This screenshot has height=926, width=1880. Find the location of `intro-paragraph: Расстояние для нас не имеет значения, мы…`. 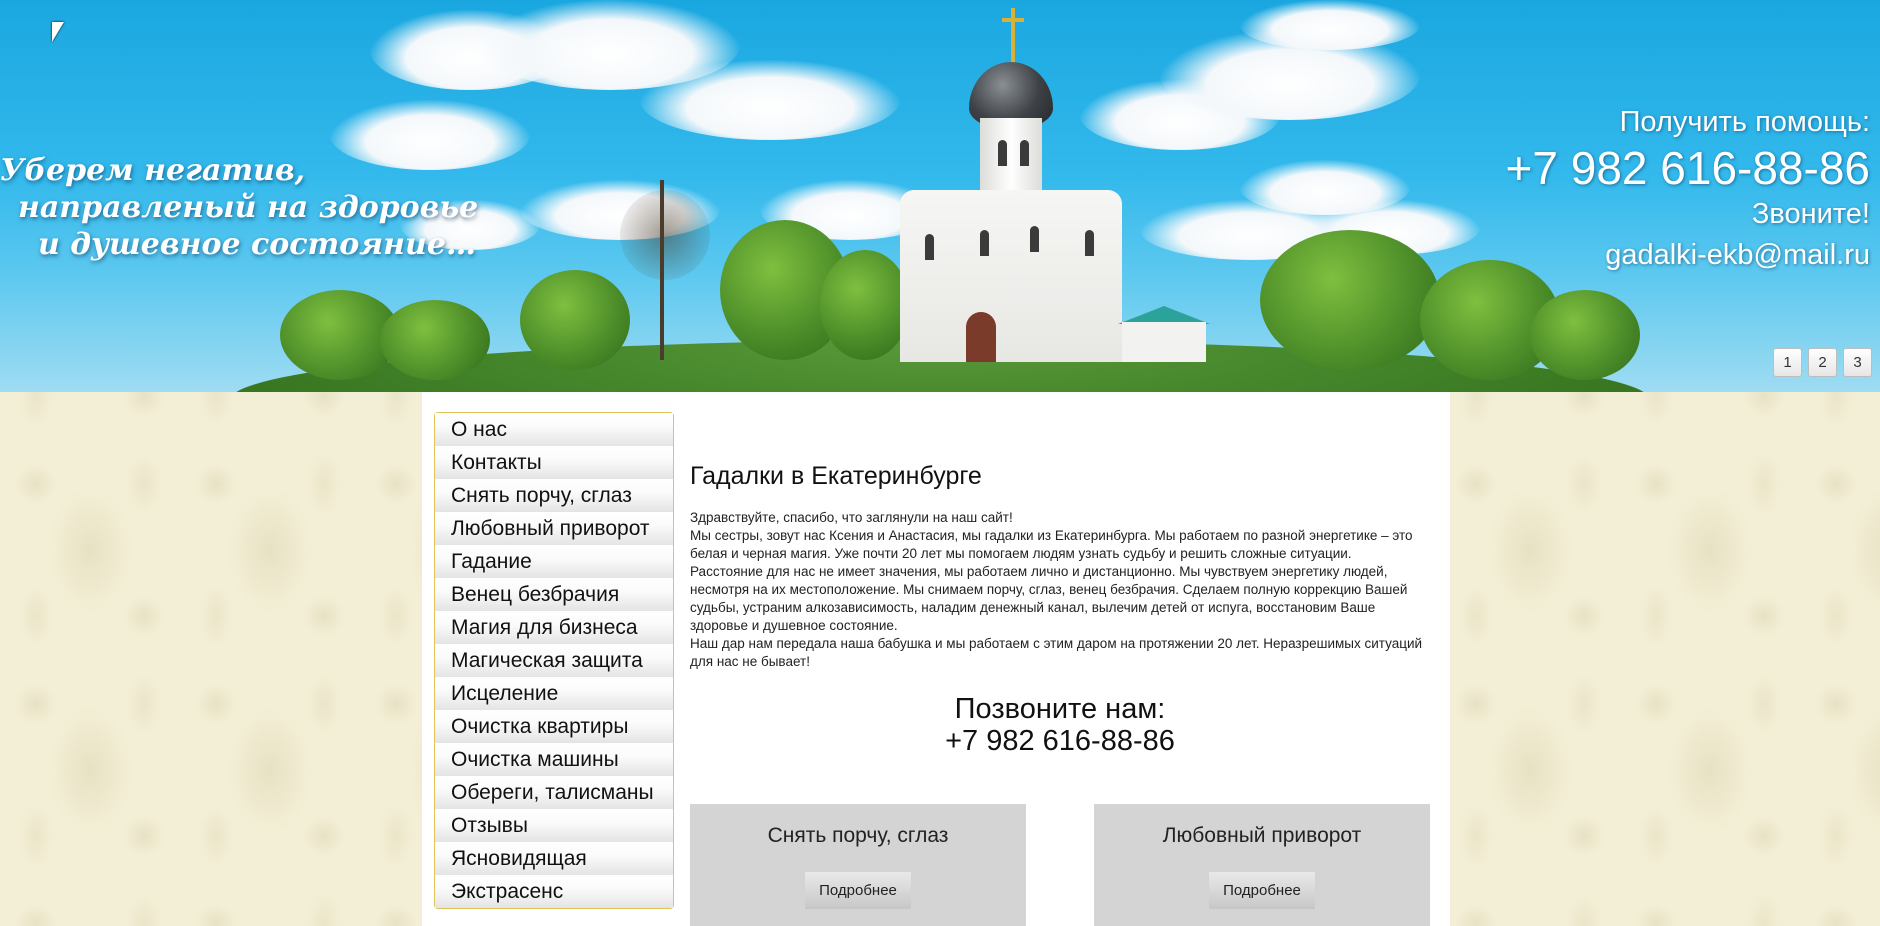

intro-paragraph: Расстояние для нас не имеет значения, мы… is located at coordinates (1049, 598).